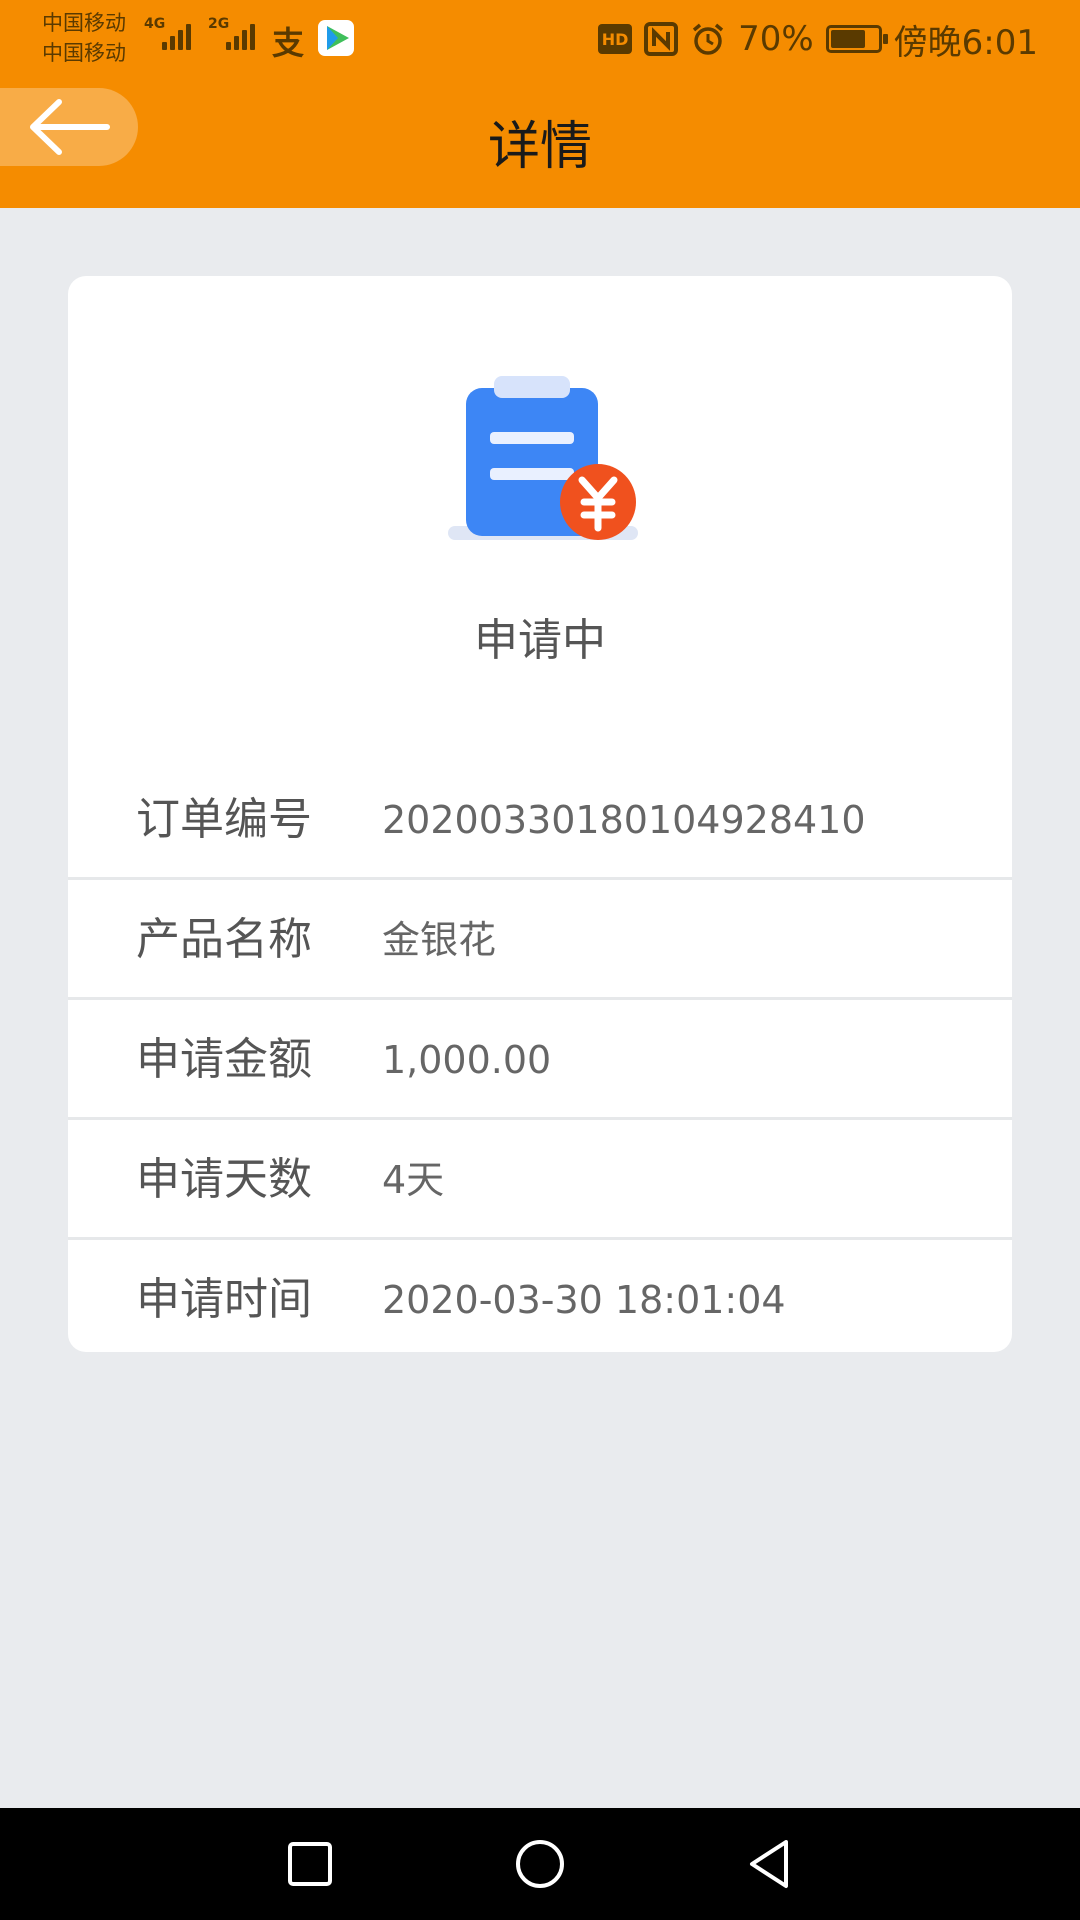 This screenshot has height=1920, width=1080. I want to click on carrier-2: 中国移动, so click(84, 53).